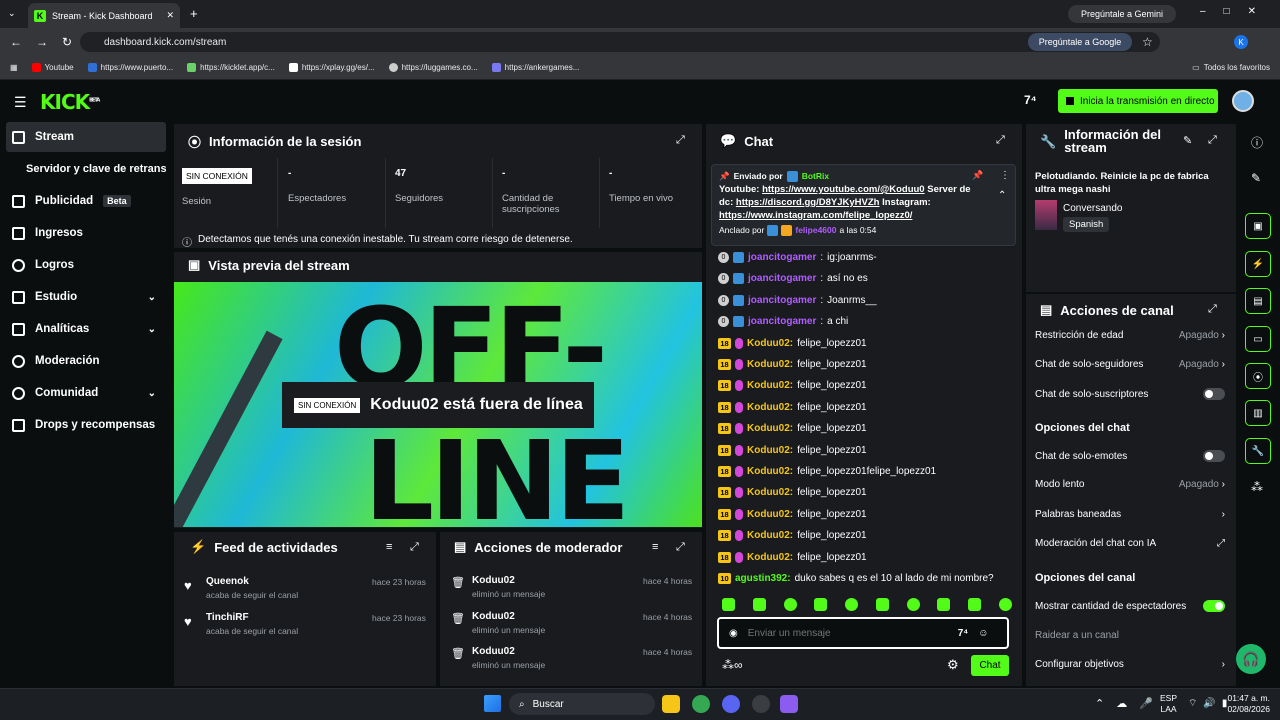 This screenshot has width=1280, height=720. I want to click on info-icon: ⓘ, so click(1257, 142).